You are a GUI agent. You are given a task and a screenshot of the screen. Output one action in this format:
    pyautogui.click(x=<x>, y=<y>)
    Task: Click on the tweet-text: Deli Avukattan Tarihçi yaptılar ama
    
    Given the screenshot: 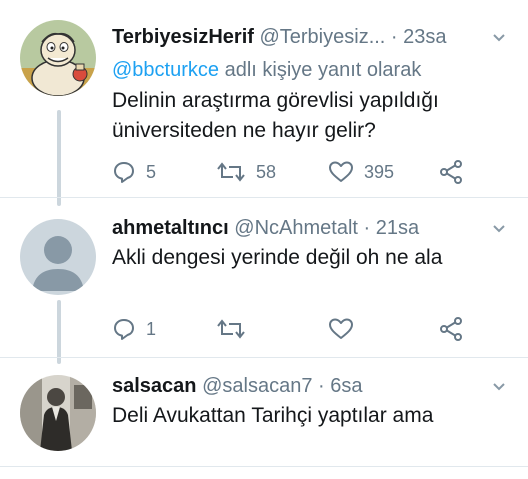 What is the action you would take?
    pyautogui.click(x=310, y=416)
    